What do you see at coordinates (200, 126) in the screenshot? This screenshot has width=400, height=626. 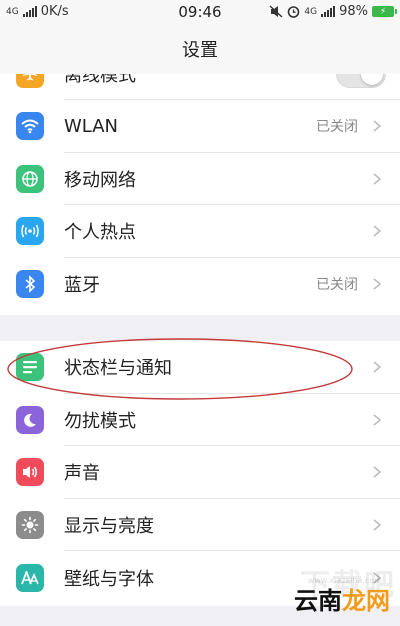 I see `settings-row-wlan: WLAN 已关闭` at bounding box center [200, 126].